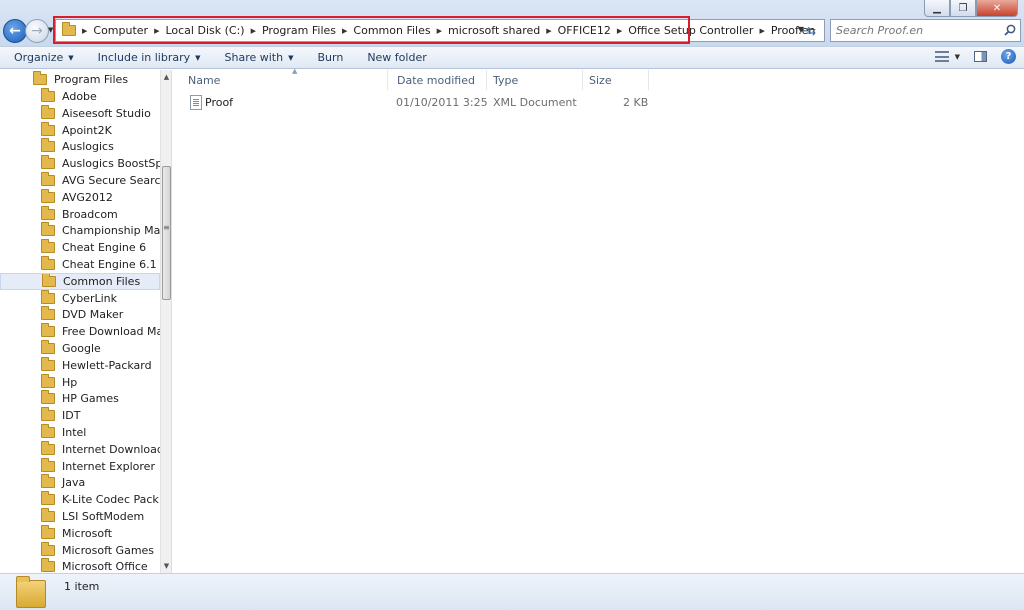 This screenshot has width=1024, height=610. What do you see at coordinates (494, 30) in the screenshot?
I see `breadcrumb-item: microsoft shared` at bounding box center [494, 30].